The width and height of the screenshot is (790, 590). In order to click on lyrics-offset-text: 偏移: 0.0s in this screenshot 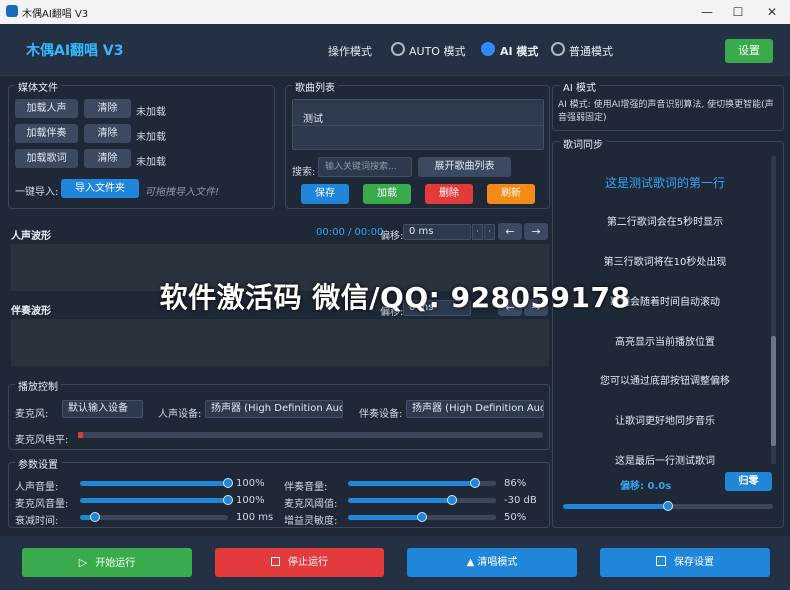, I will do `click(646, 486)`.